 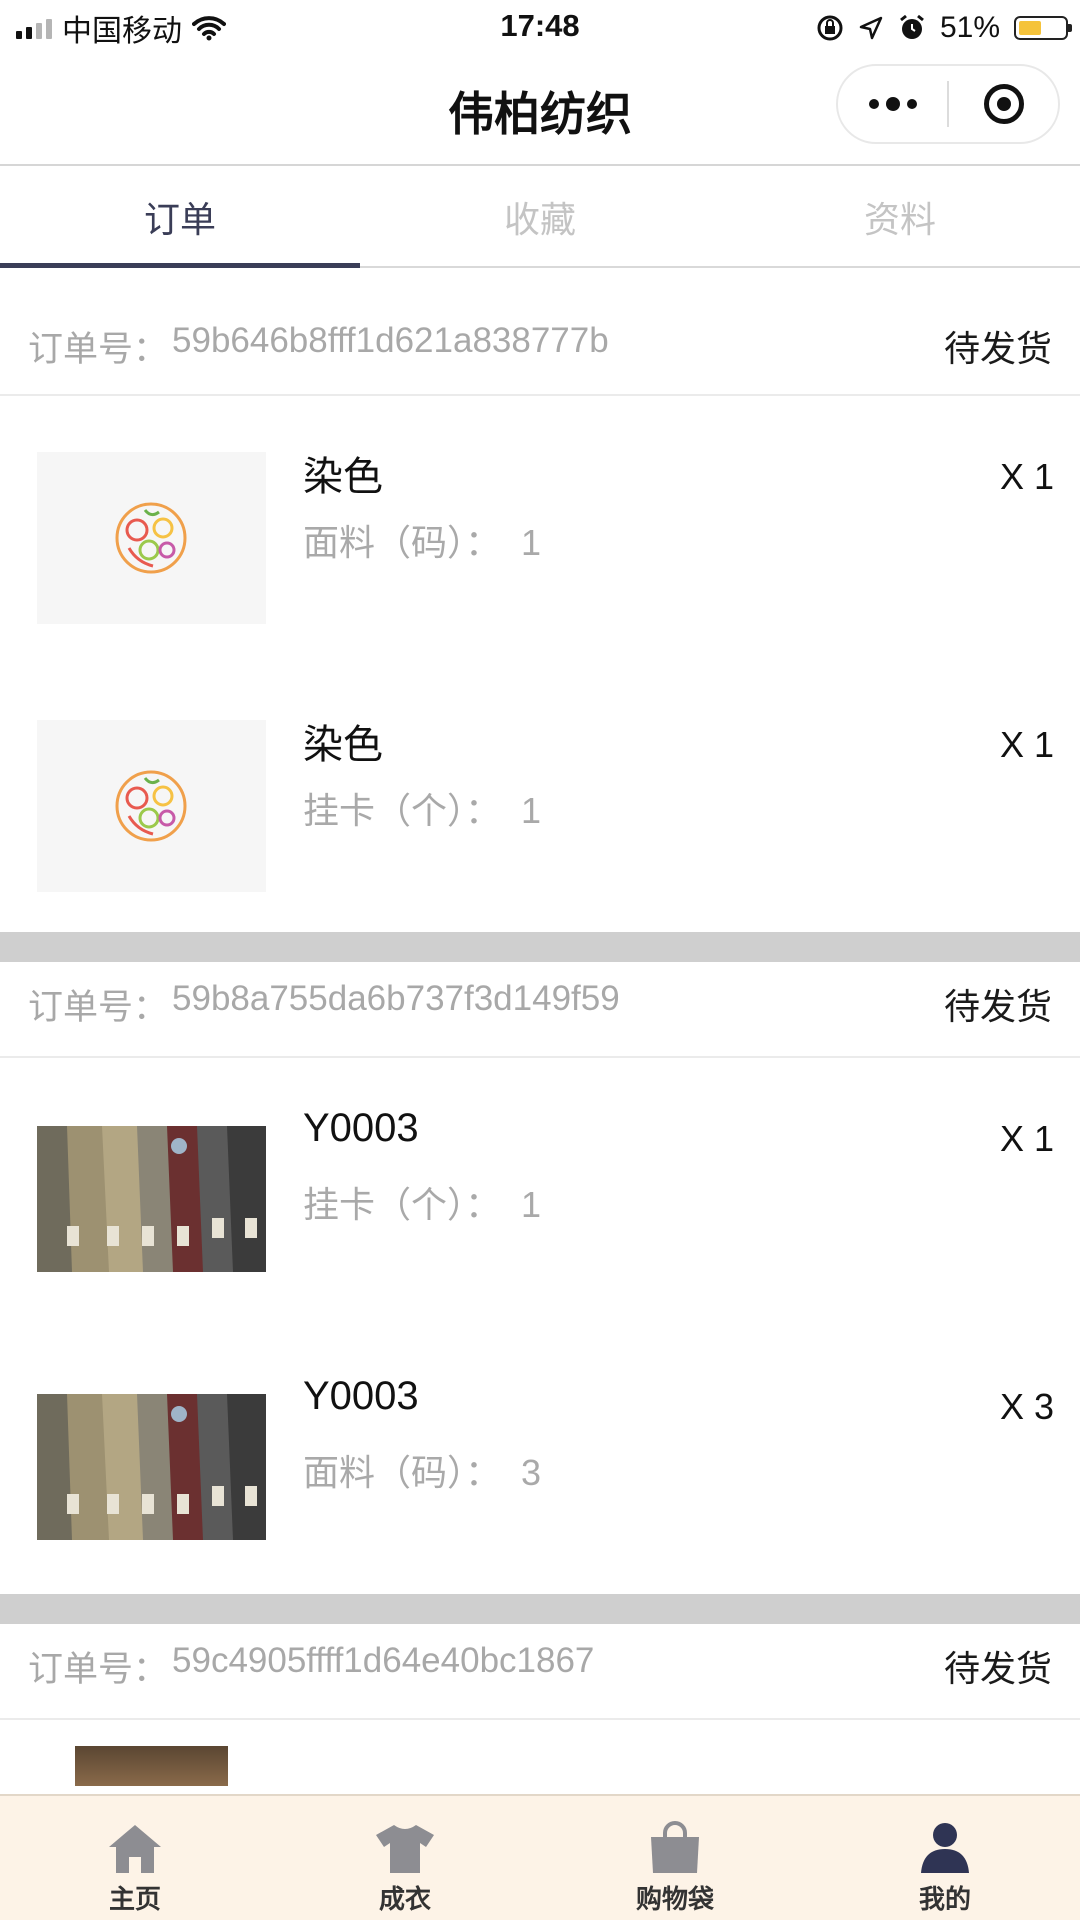 I want to click on order-card: 订单号： 59c4905ffff1d64e40bc1867 待发货, so click(x=540, y=1705).